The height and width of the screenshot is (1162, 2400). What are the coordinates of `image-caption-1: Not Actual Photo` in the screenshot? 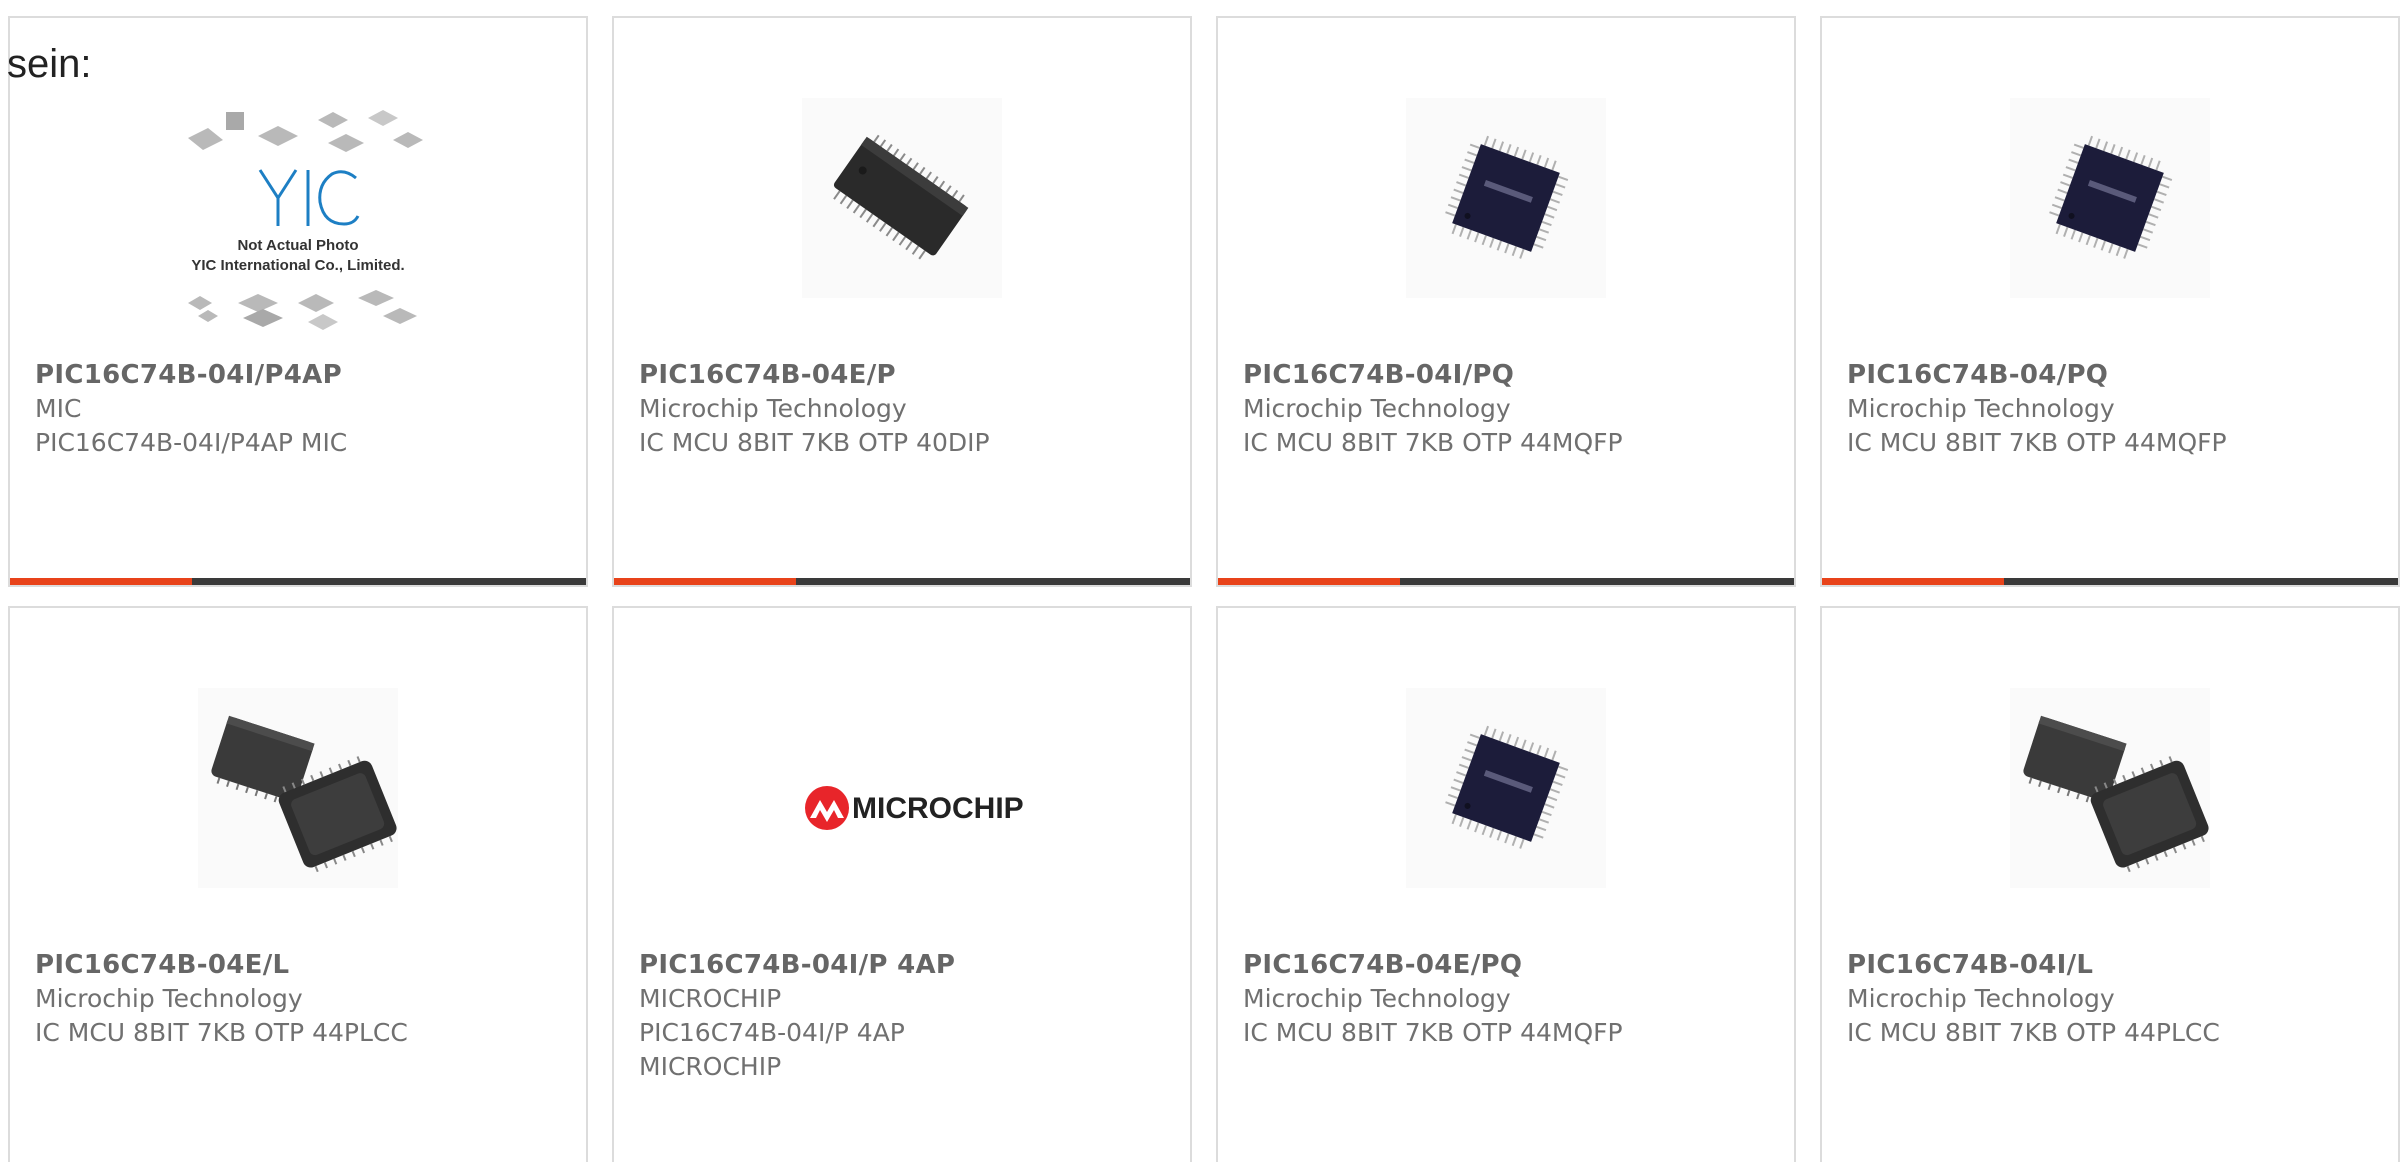 It's located at (297, 245).